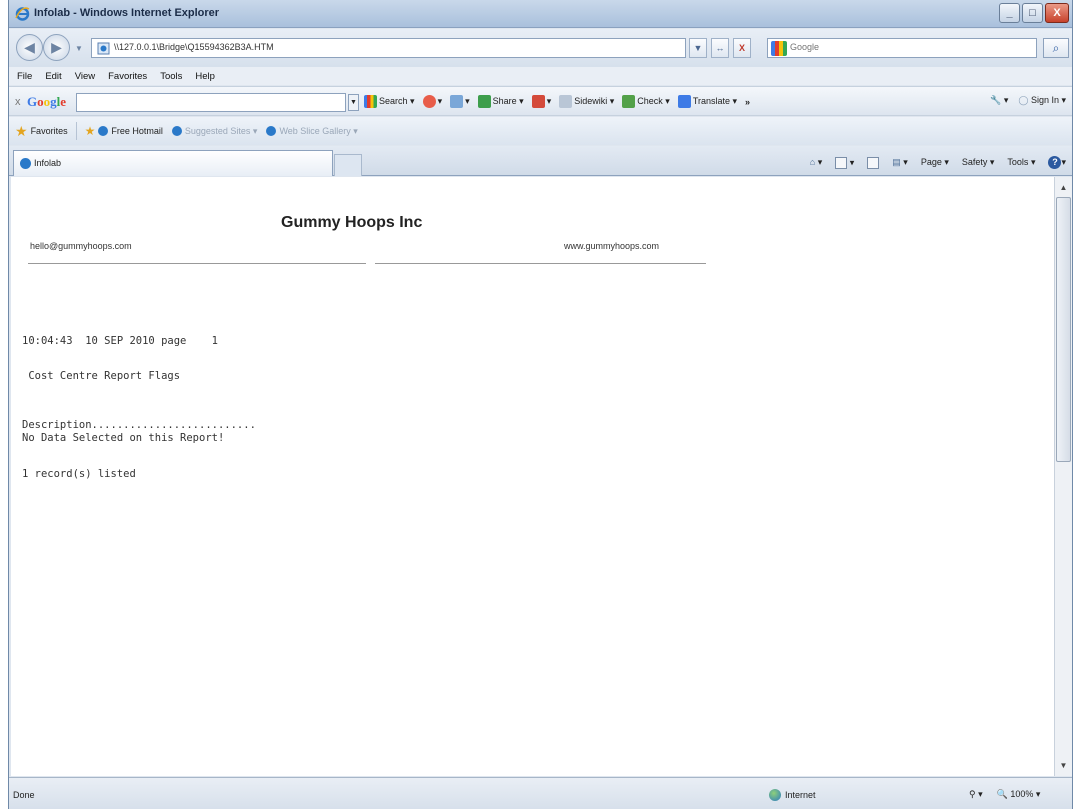 The image size is (1073, 809). Describe the element at coordinates (1063, 187) in the screenshot. I see `scroll-up-icon: ▲` at that location.